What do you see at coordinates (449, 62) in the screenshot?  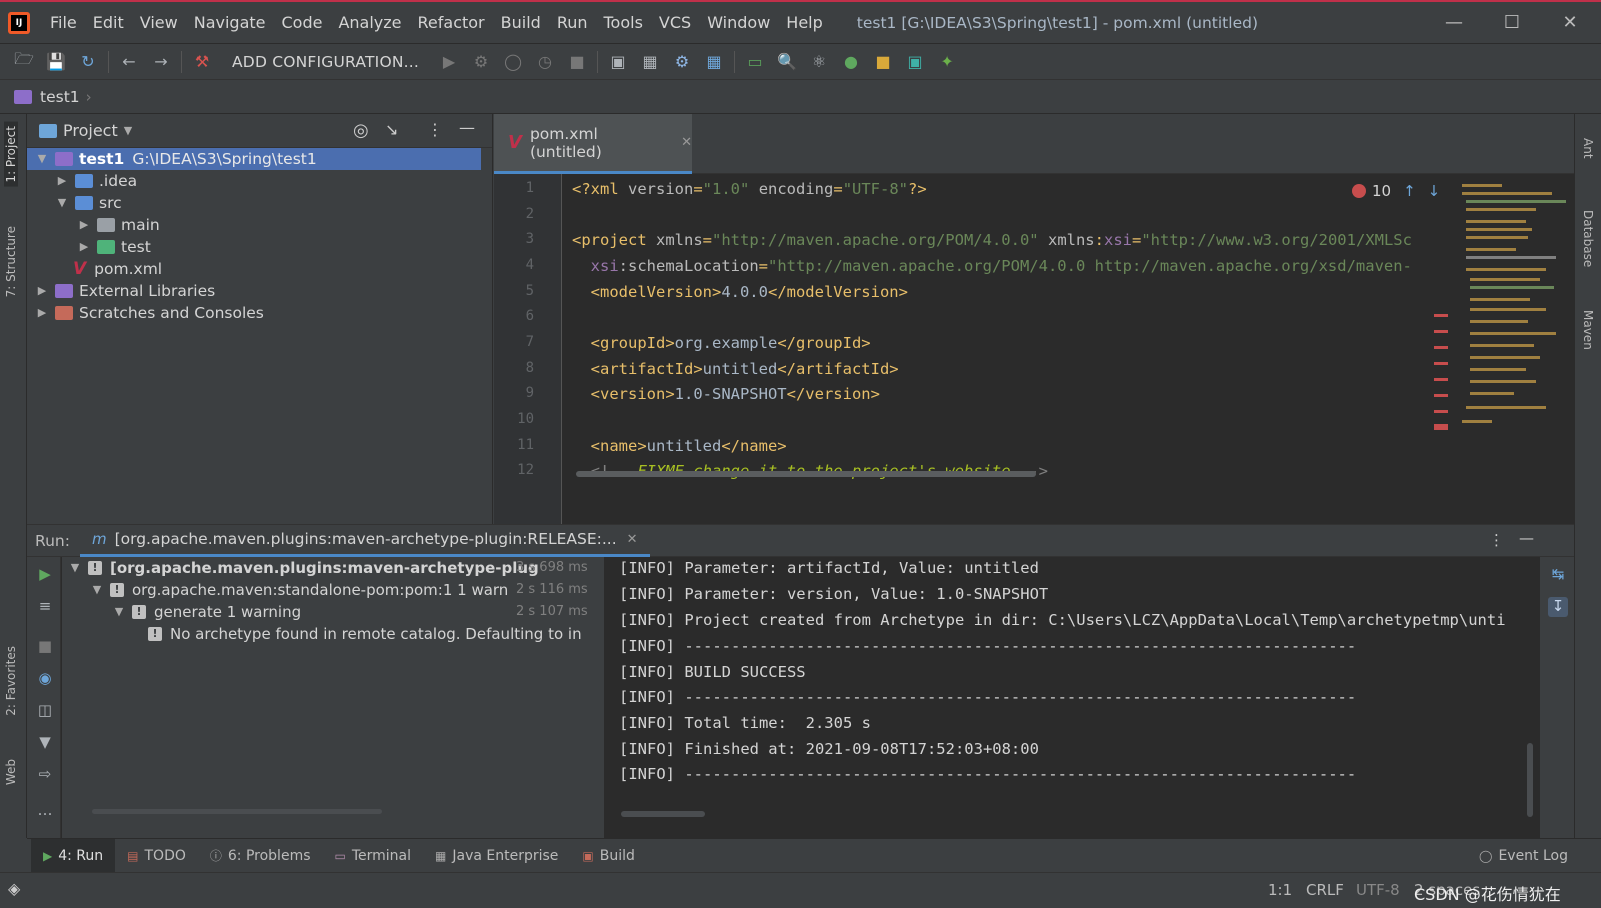 I see `run-icon: ▶` at bounding box center [449, 62].